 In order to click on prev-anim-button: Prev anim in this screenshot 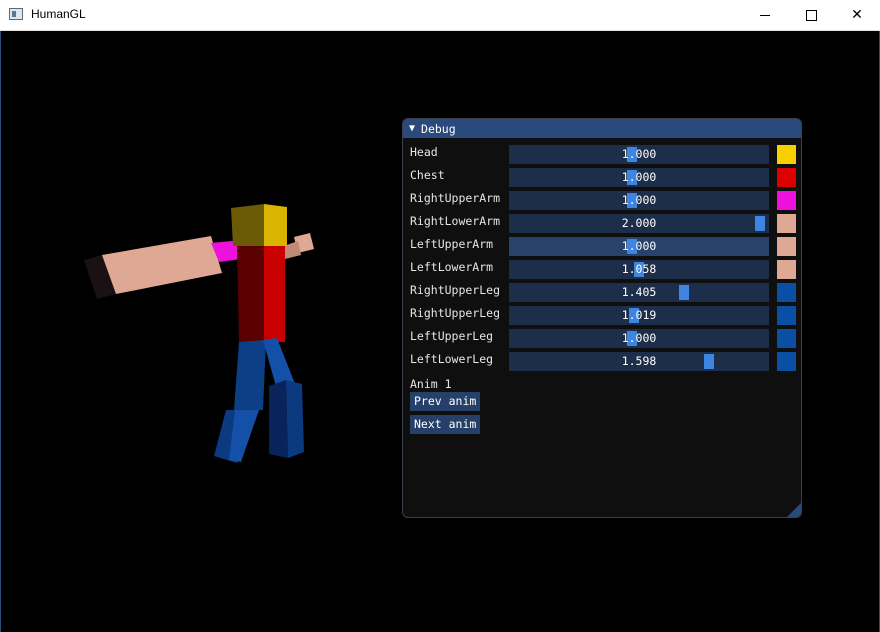, I will do `click(445, 401)`.